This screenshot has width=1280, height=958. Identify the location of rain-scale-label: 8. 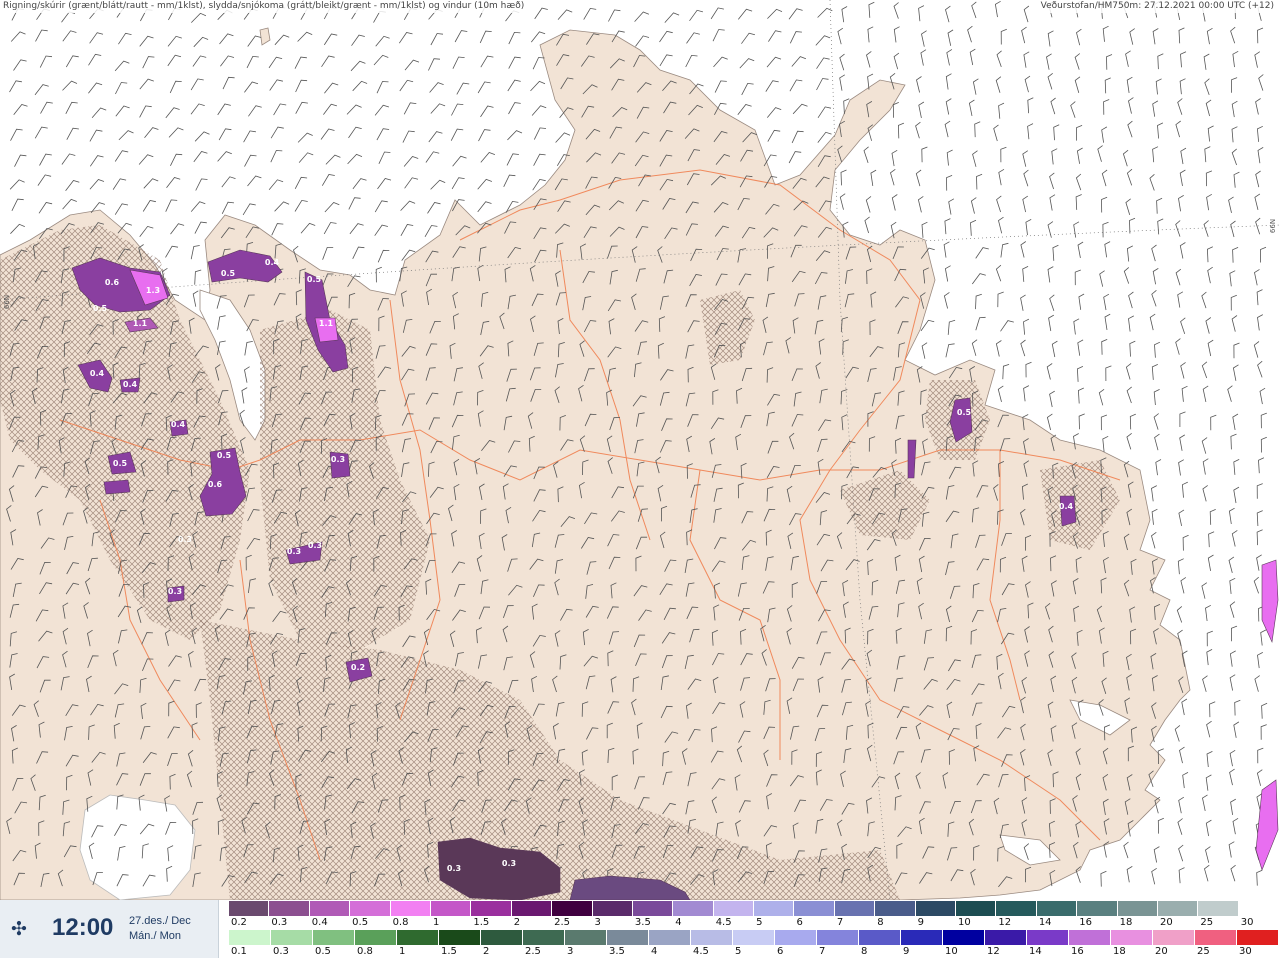
(880, 922).